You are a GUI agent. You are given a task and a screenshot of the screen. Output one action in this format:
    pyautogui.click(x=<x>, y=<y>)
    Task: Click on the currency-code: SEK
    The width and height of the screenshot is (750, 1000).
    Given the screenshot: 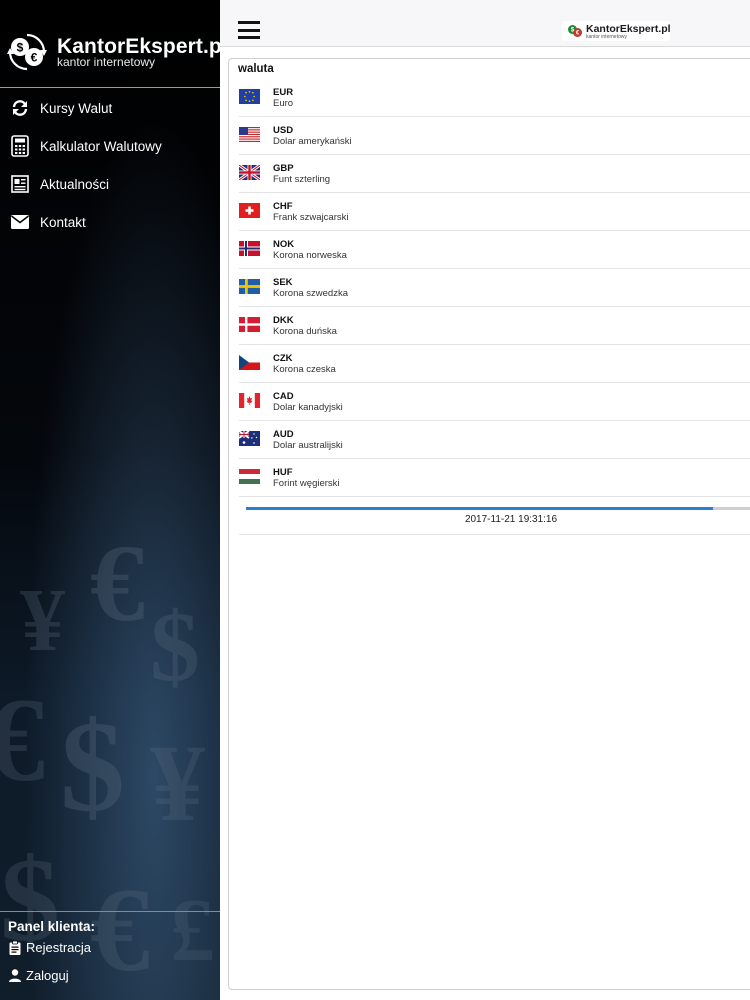 What is the action you would take?
    pyautogui.click(x=283, y=282)
    